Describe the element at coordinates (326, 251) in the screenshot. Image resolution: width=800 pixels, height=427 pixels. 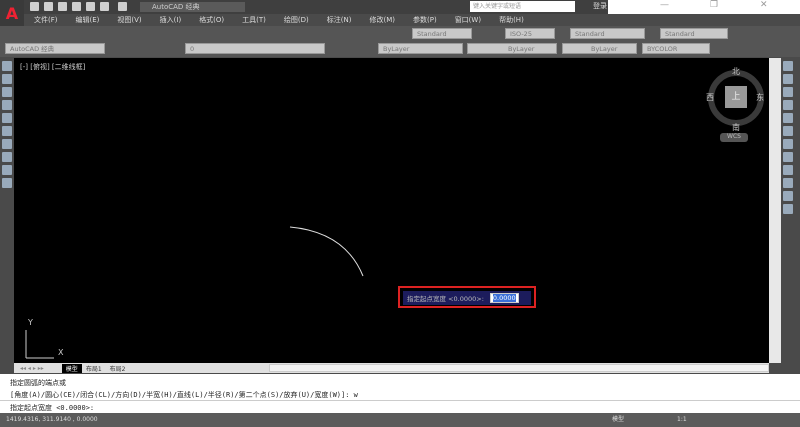
I see `arc-polyline` at that location.